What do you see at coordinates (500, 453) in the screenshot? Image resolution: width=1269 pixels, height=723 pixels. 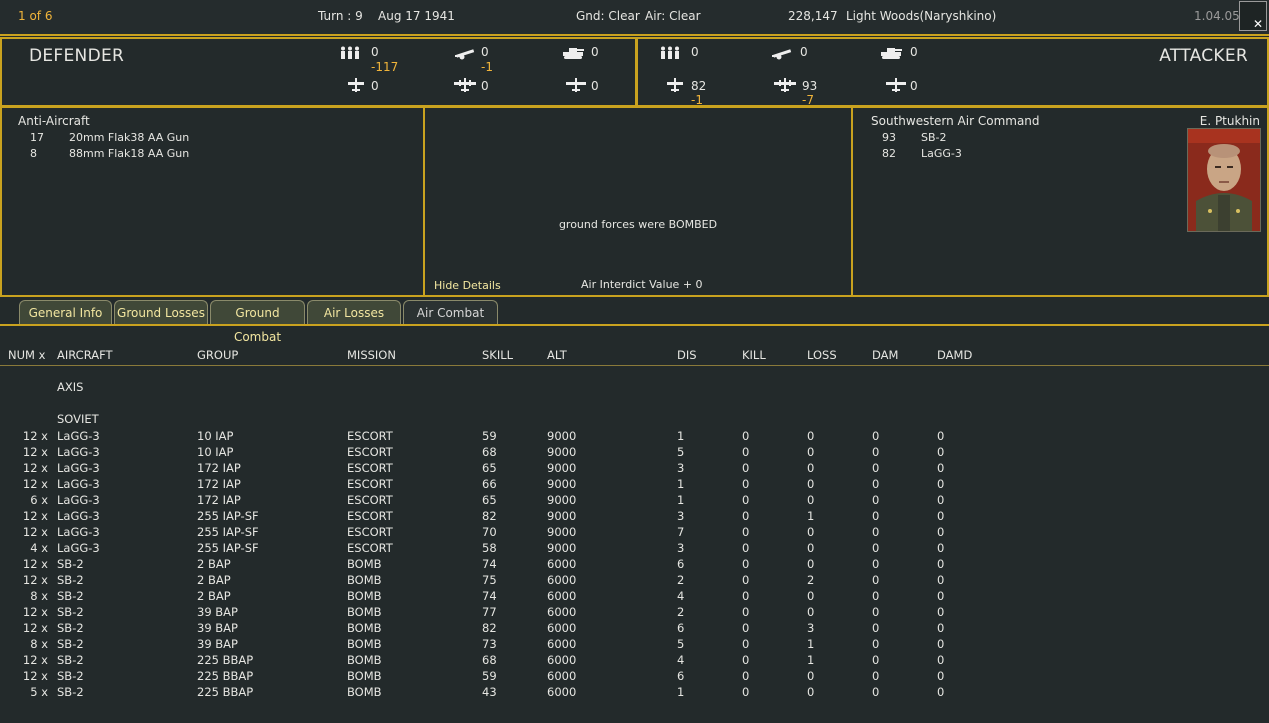 I see `table-row: 12 x LaGG-3 10 IAP ESCORT 68 9000 5 0 0 0 0` at bounding box center [500, 453].